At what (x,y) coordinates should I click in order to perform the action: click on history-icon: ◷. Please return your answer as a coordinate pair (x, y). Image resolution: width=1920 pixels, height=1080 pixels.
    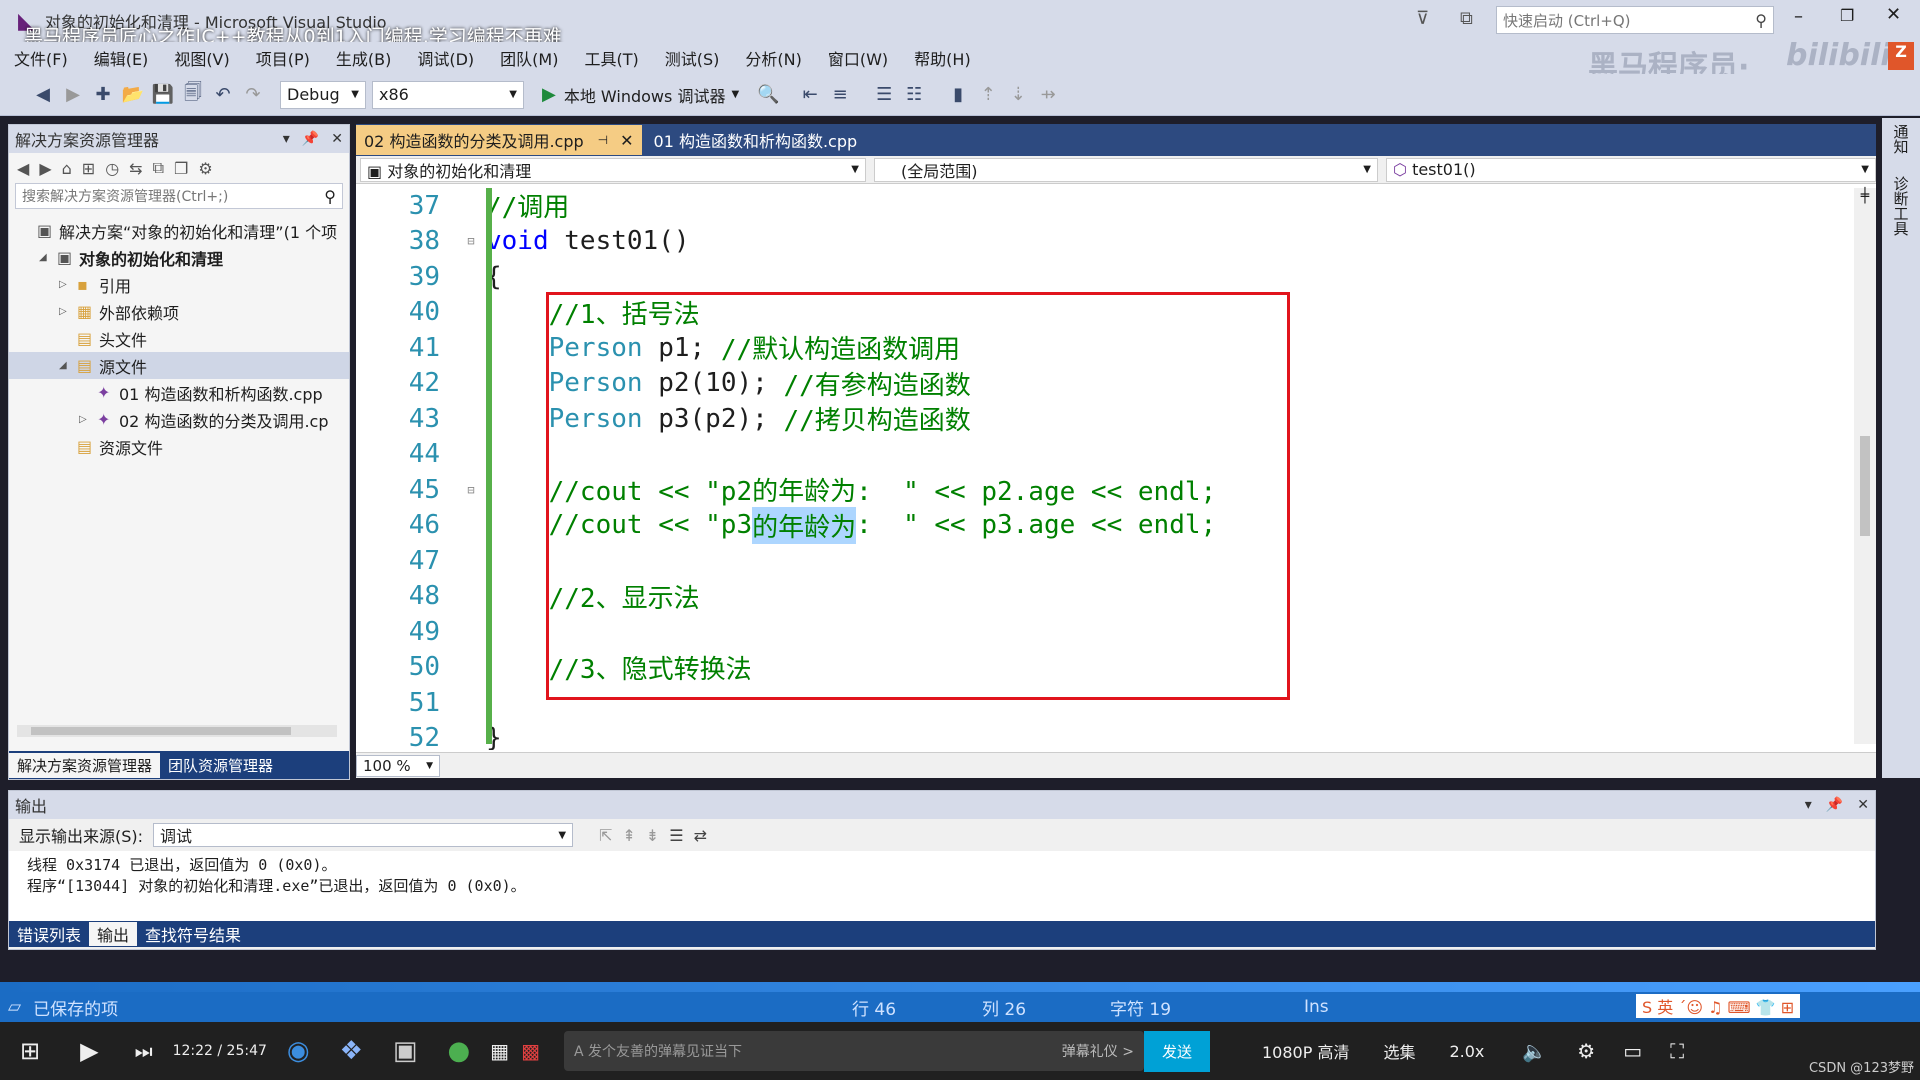
    Looking at the image, I should click on (112, 168).